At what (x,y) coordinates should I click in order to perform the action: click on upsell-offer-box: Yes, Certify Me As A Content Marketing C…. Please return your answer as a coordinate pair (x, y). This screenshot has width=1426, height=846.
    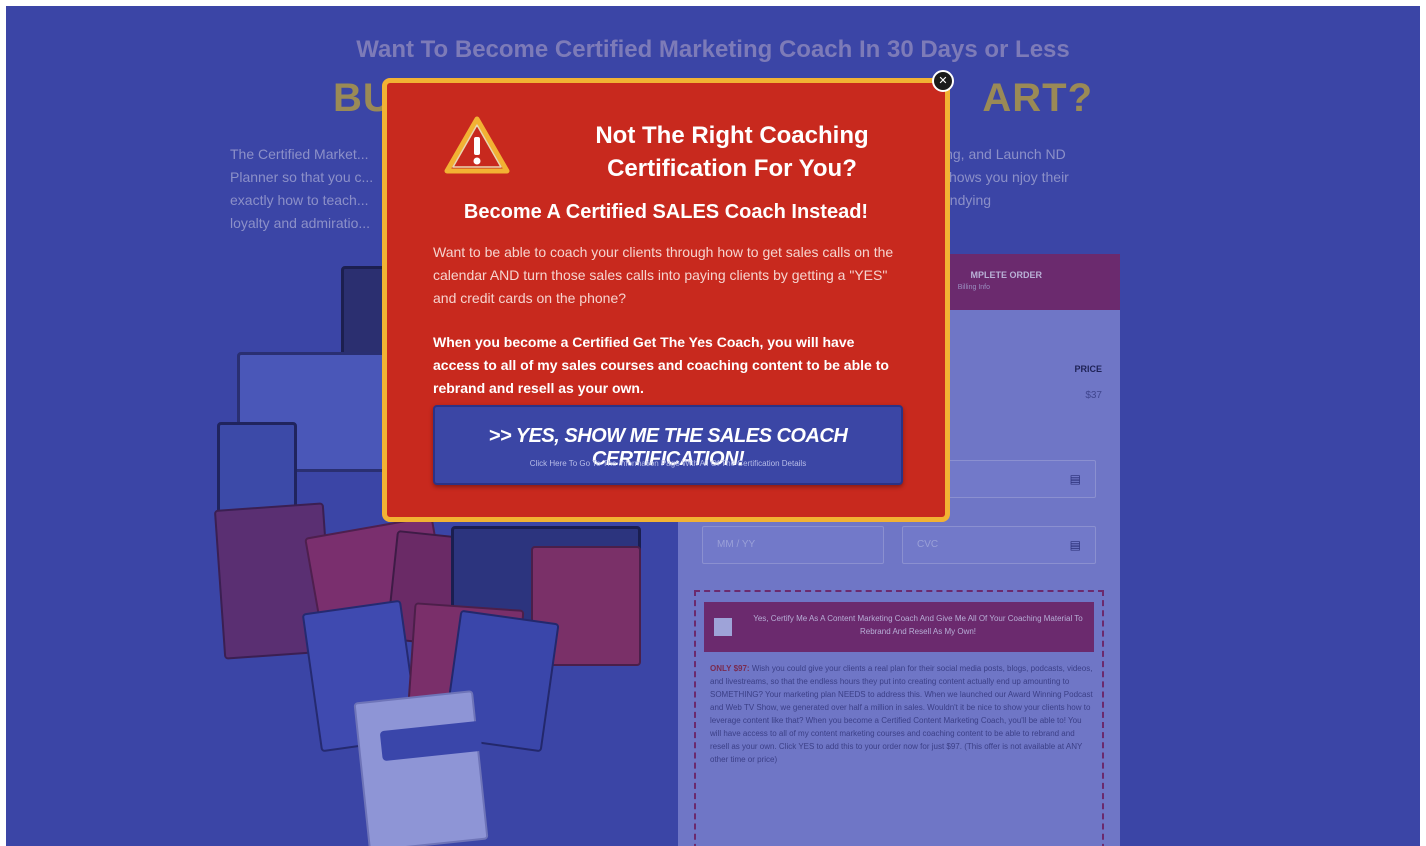
    Looking at the image, I should click on (899, 718).